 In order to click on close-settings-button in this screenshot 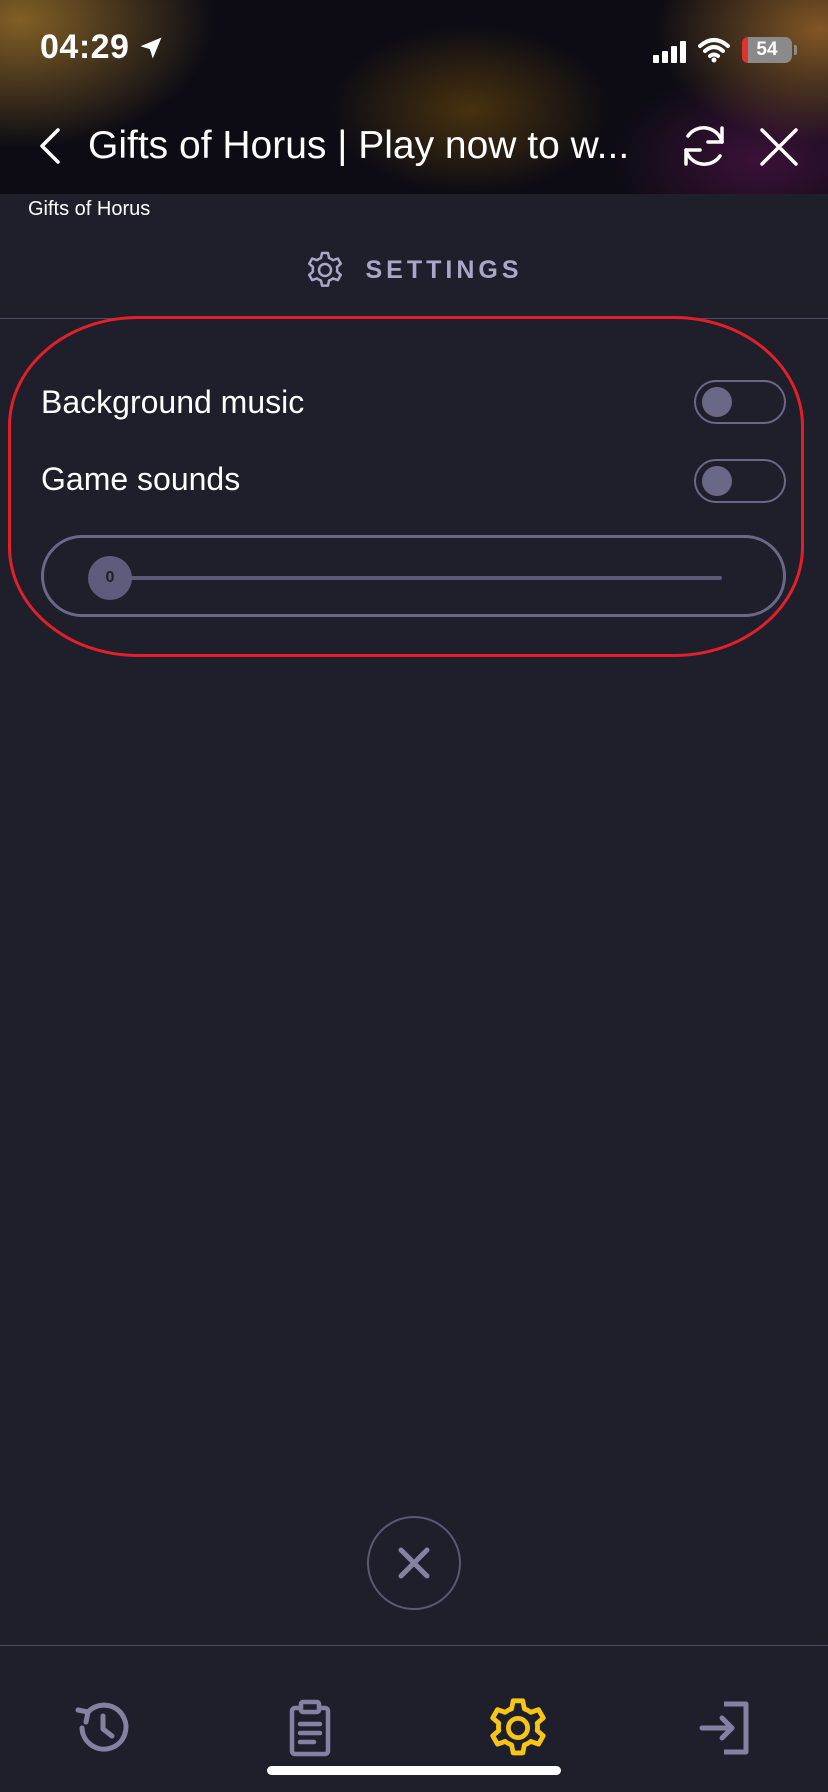, I will do `click(414, 1563)`.